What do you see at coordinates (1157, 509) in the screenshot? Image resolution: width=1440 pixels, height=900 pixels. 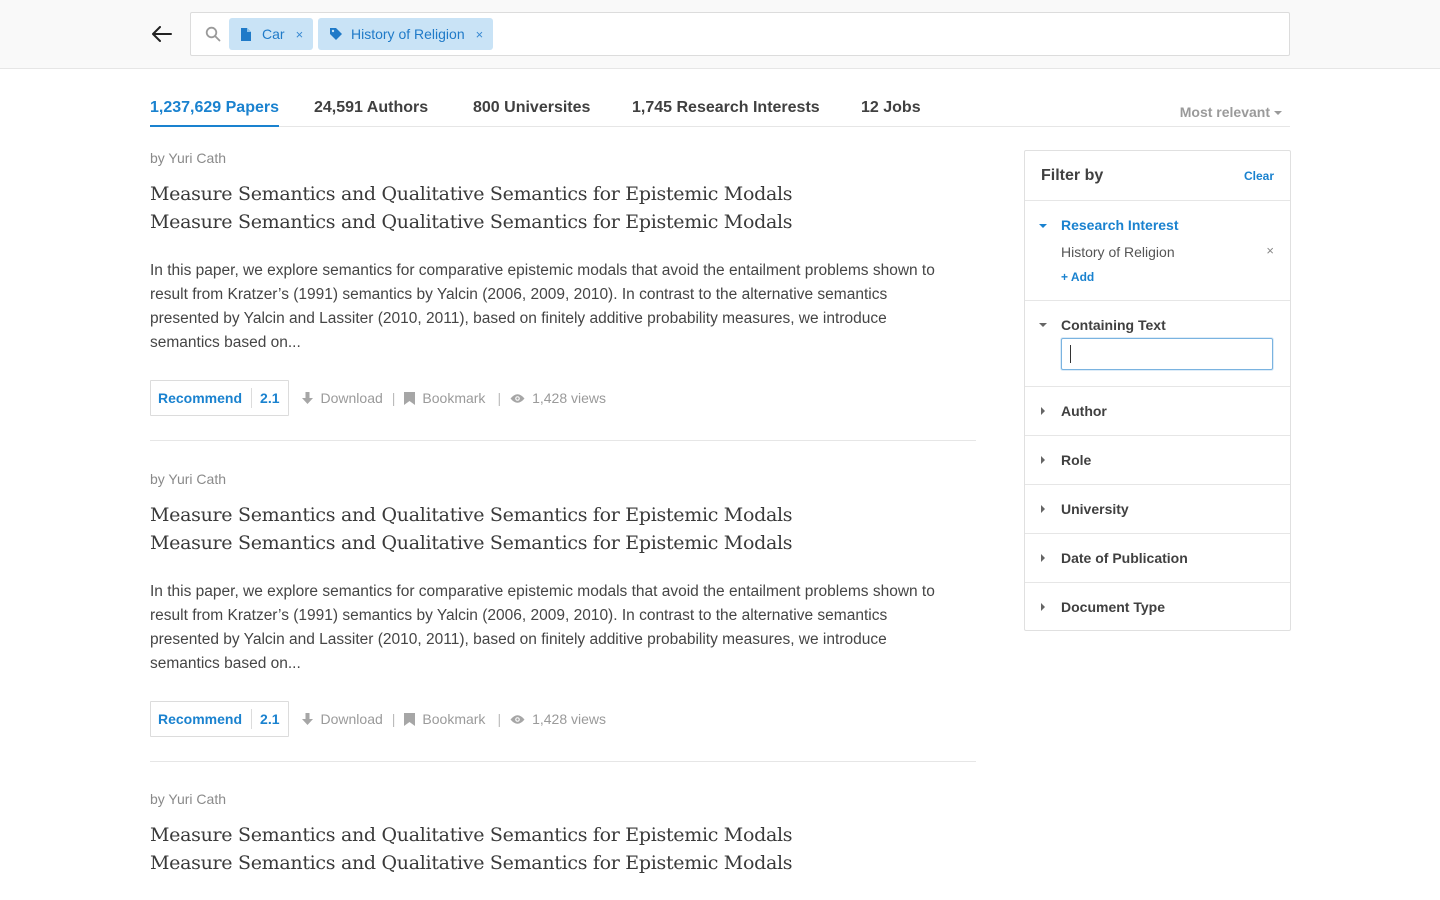 I see `filter-section-university: University` at bounding box center [1157, 509].